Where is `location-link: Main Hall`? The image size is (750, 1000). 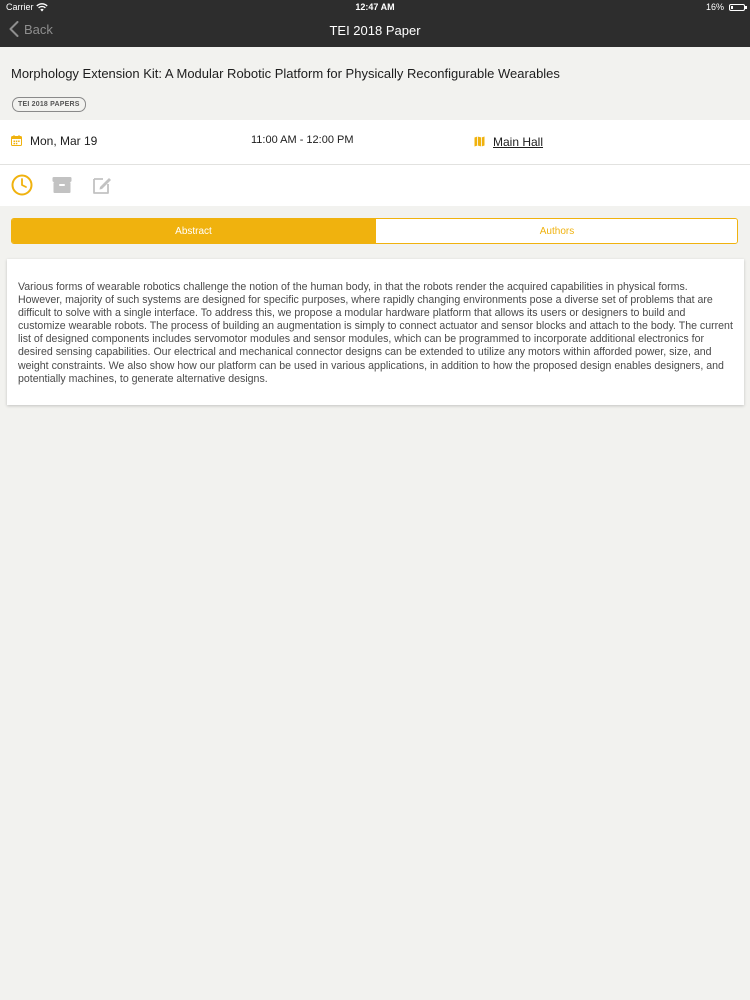
location-link: Main Hall is located at coordinates (518, 142).